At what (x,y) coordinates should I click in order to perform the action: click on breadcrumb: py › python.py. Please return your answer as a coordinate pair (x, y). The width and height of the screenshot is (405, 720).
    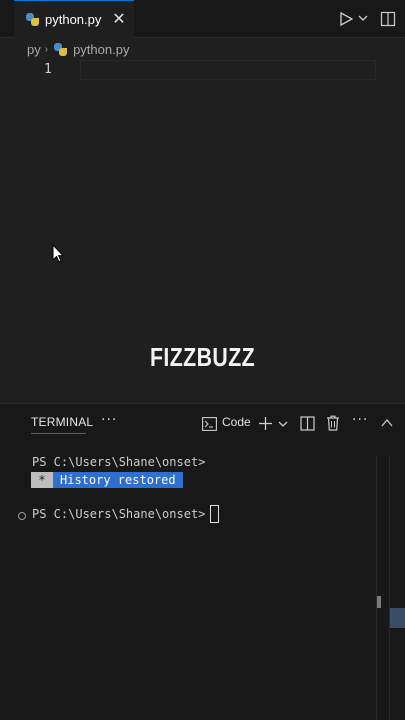
    Looking at the image, I should click on (78, 49).